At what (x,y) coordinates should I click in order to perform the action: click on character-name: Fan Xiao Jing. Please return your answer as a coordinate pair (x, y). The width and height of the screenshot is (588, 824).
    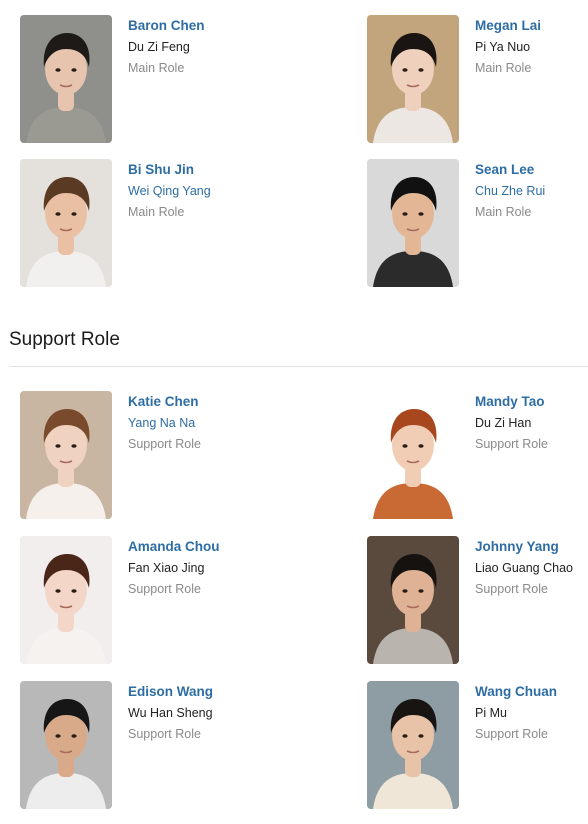
    Looking at the image, I should click on (166, 568).